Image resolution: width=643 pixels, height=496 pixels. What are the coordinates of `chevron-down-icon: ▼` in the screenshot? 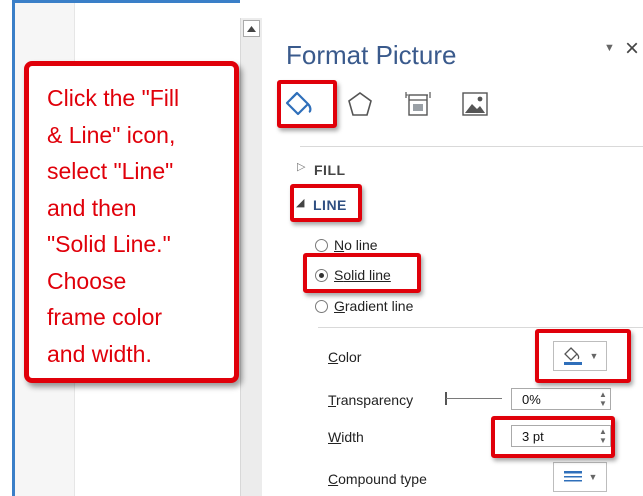 It's located at (593, 477).